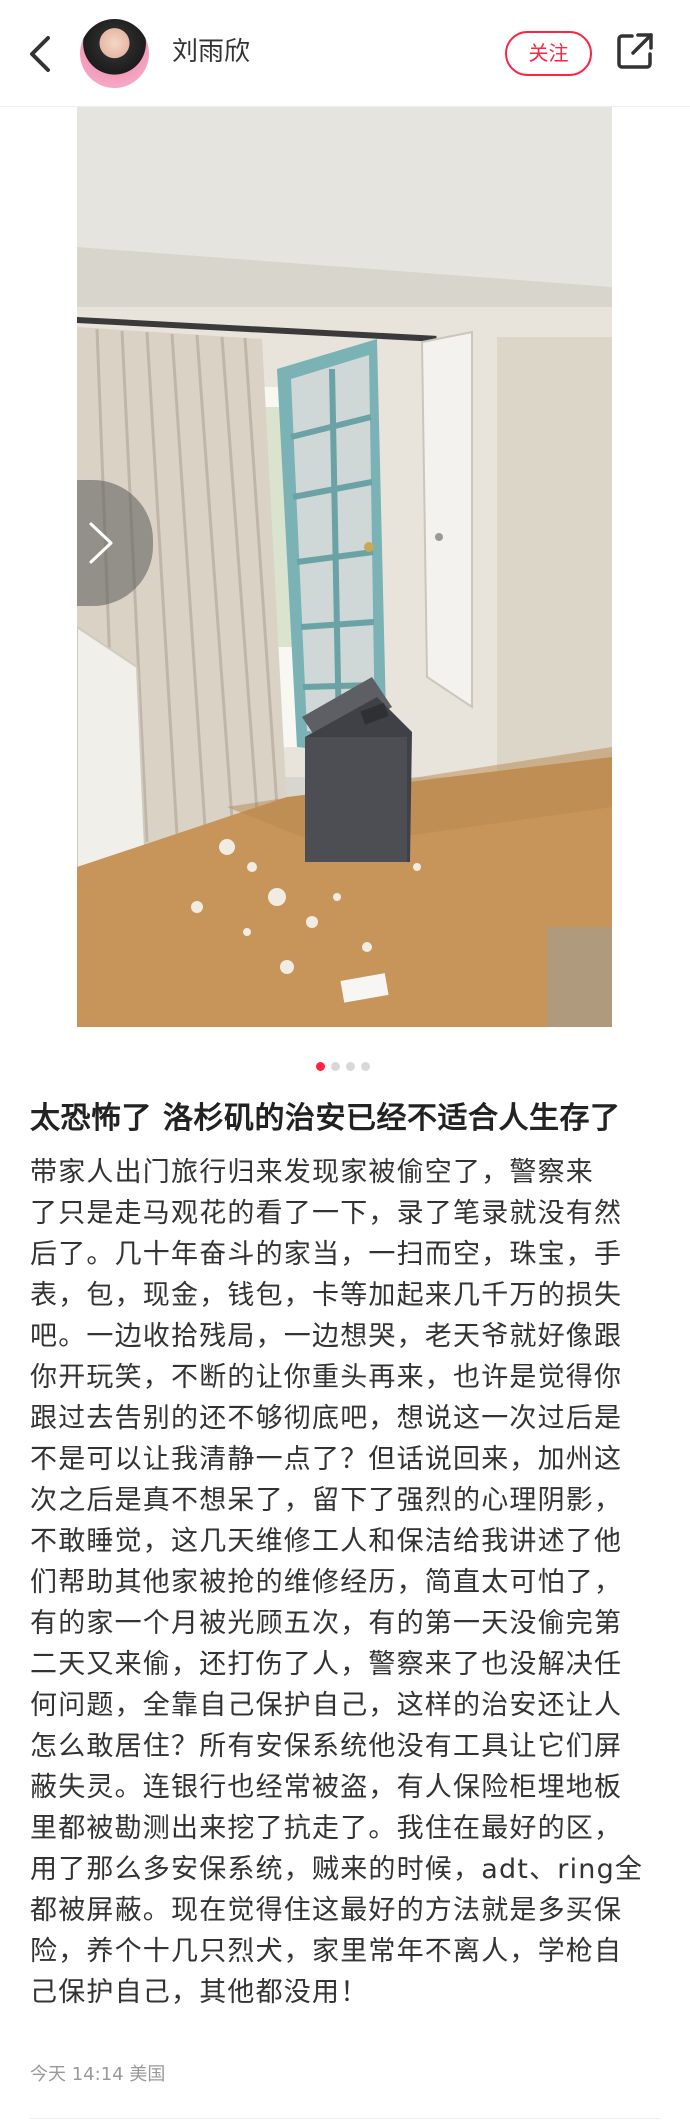  Describe the element at coordinates (326, 1828) in the screenshot. I see `post-body-line: 里都被勘测出来挖了抗走了。我住在最好的区，` at that location.